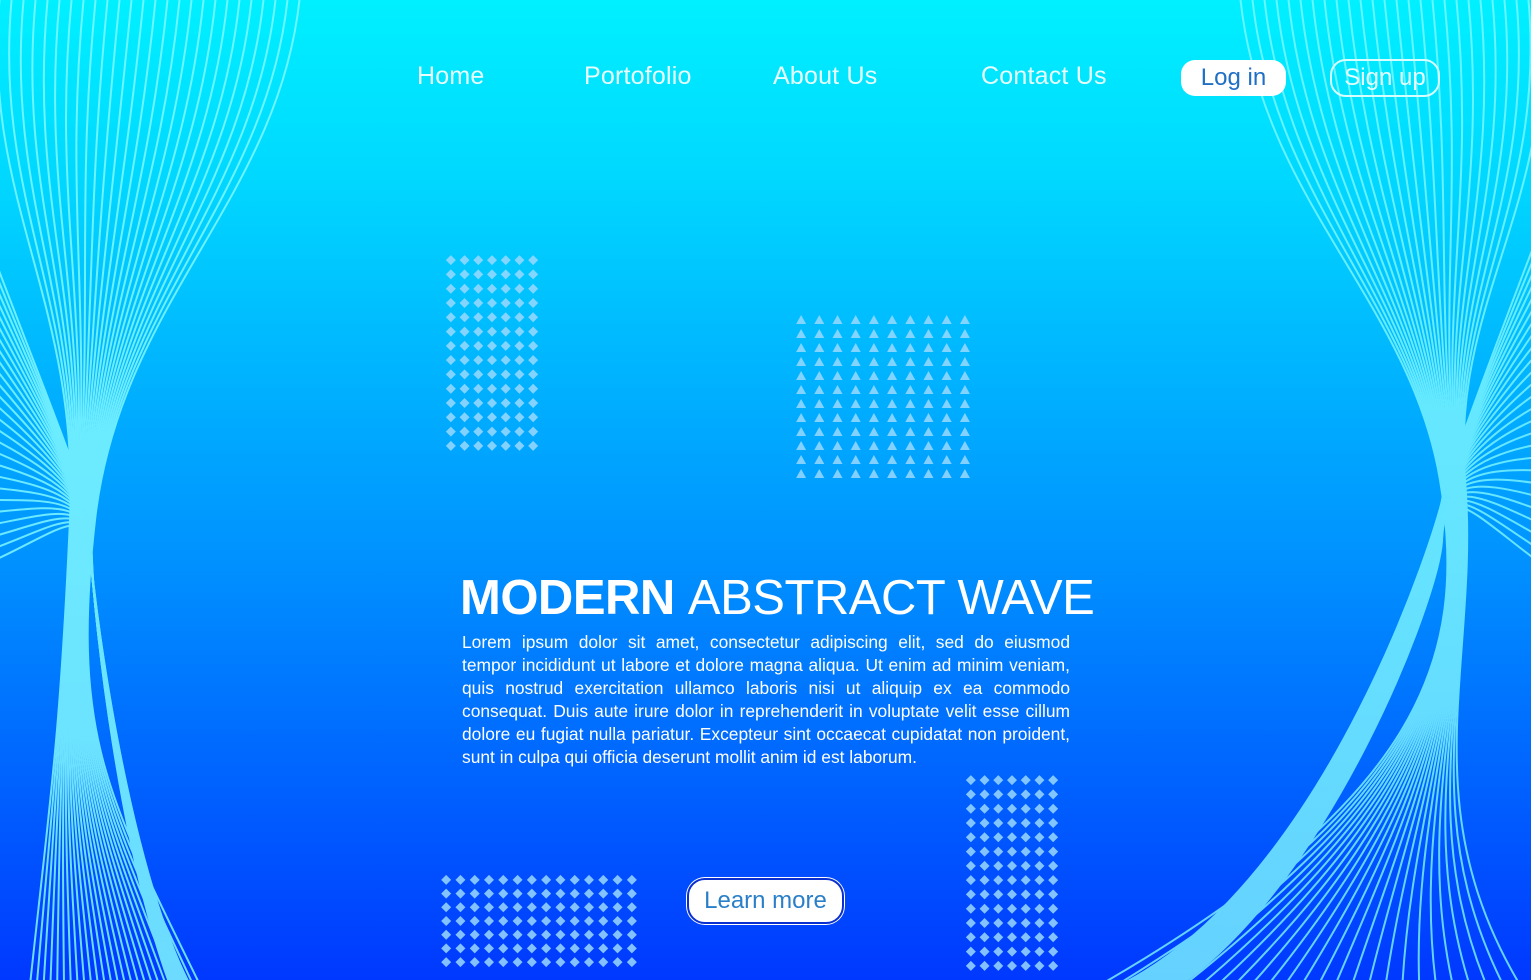  What do you see at coordinates (1385, 78) in the screenshot?
I see `signup-button: Sign up` at bounding box center [1385, 78].